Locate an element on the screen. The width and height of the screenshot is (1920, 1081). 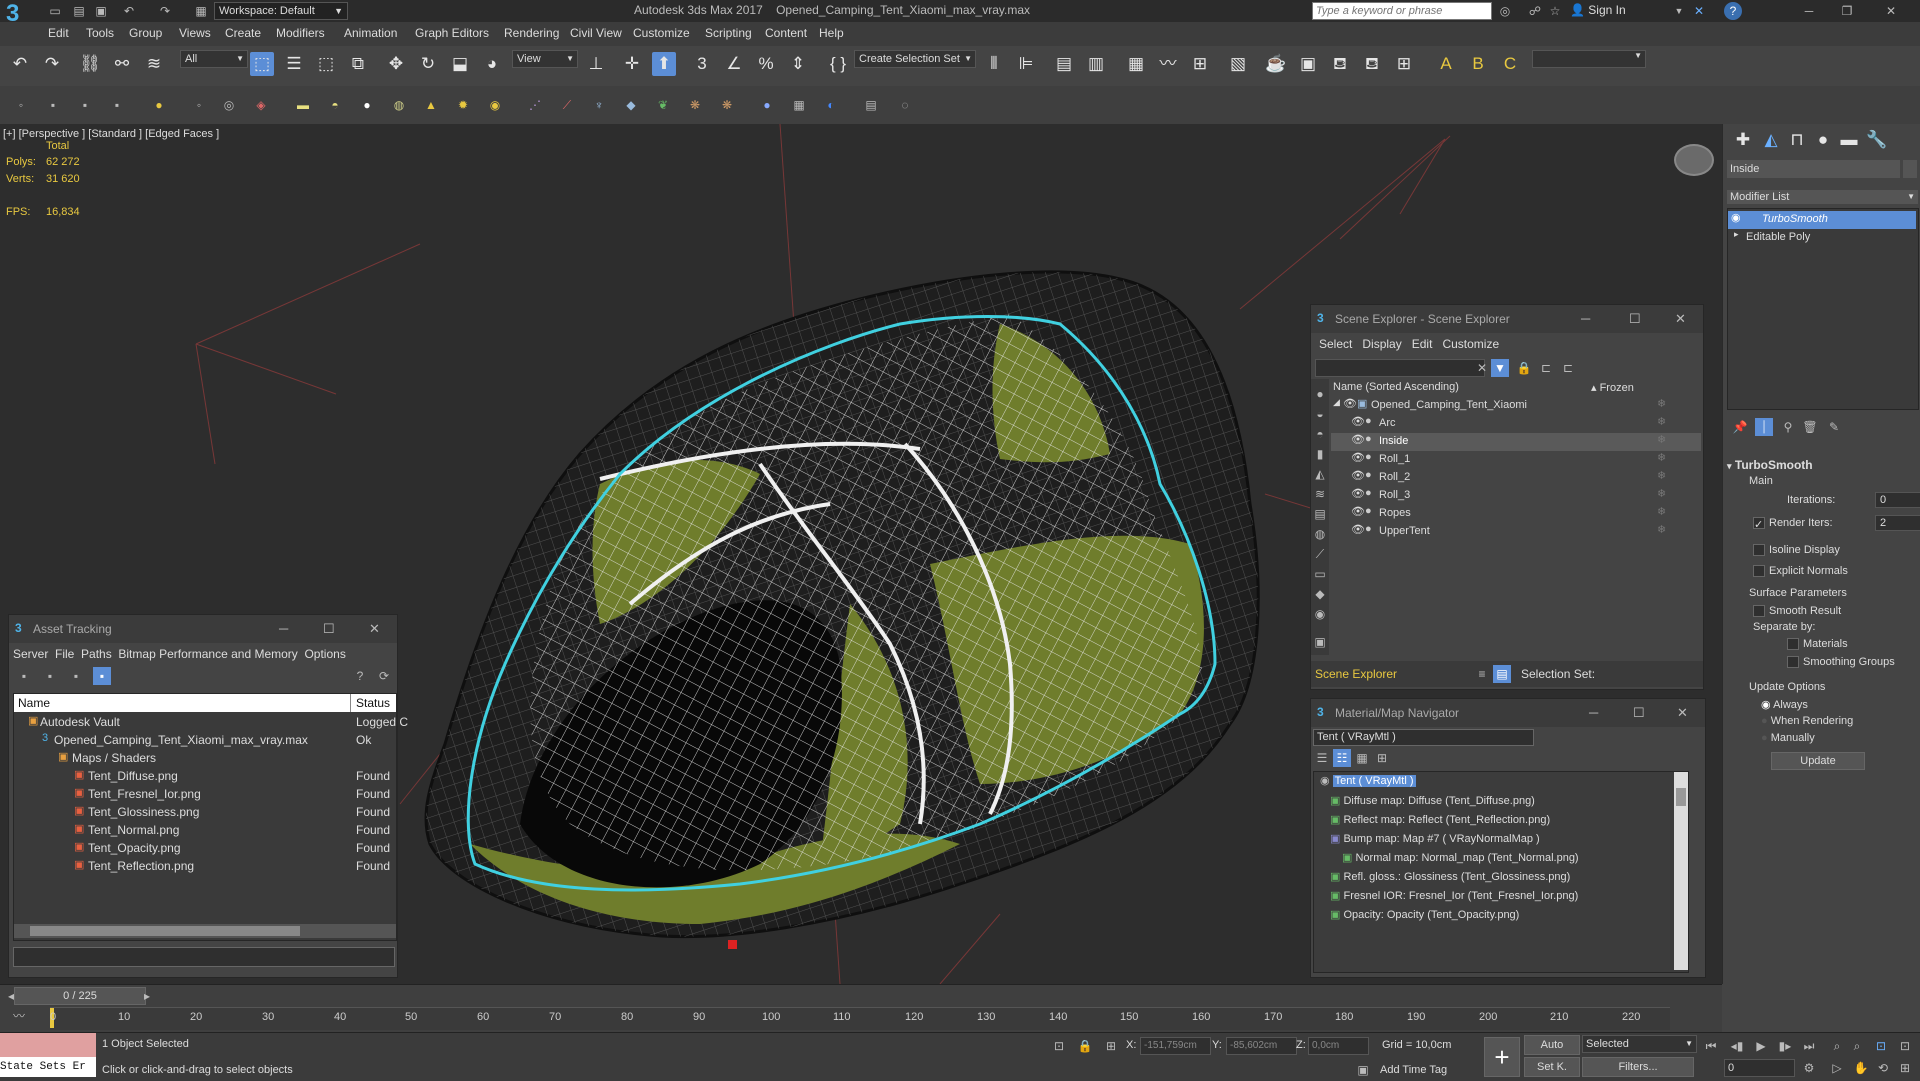
binoculars-icon: ◎ is located at coordinates (1505, 11).